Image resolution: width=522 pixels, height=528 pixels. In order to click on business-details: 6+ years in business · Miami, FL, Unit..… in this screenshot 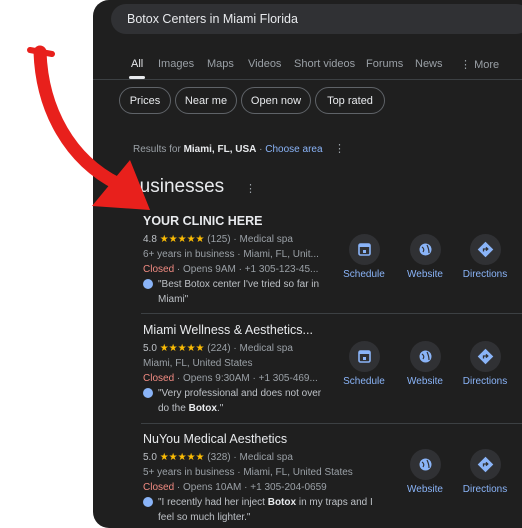, I will do `click(231, 254)`.